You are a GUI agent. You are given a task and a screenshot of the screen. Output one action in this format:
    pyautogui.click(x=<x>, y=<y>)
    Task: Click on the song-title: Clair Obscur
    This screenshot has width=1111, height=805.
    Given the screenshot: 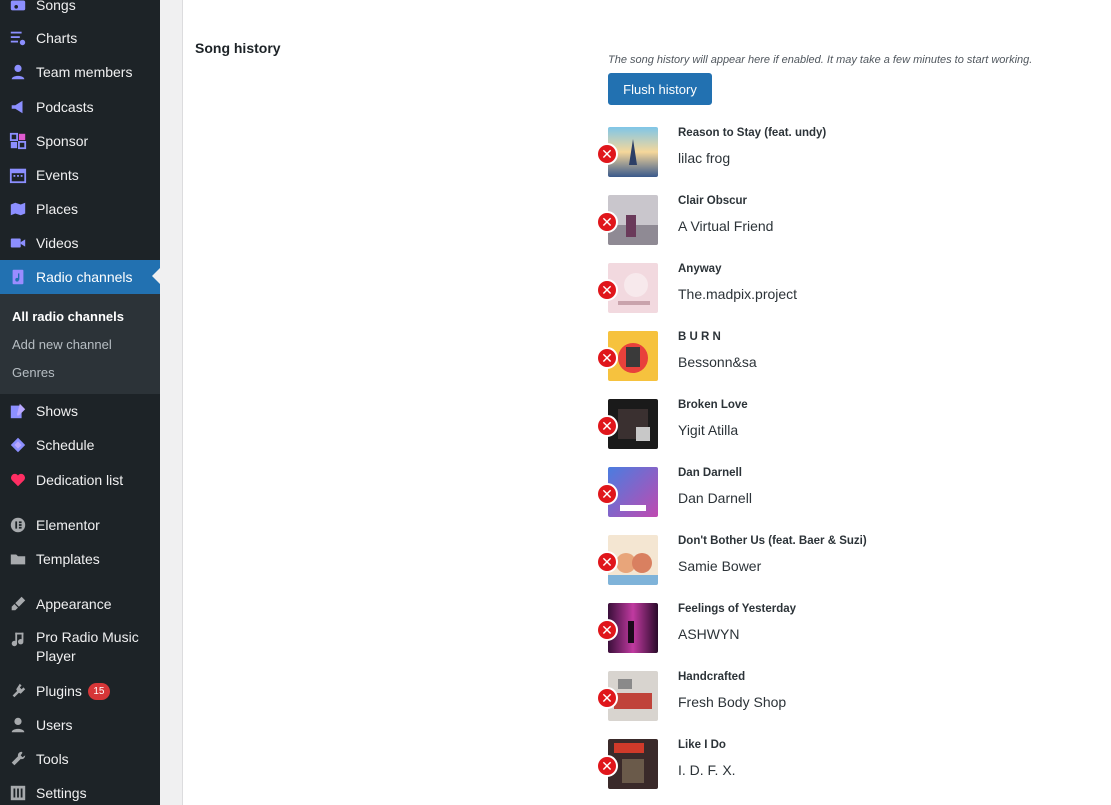 What is the action you would take?
    pyautogui.click(x=713, y=201)
    